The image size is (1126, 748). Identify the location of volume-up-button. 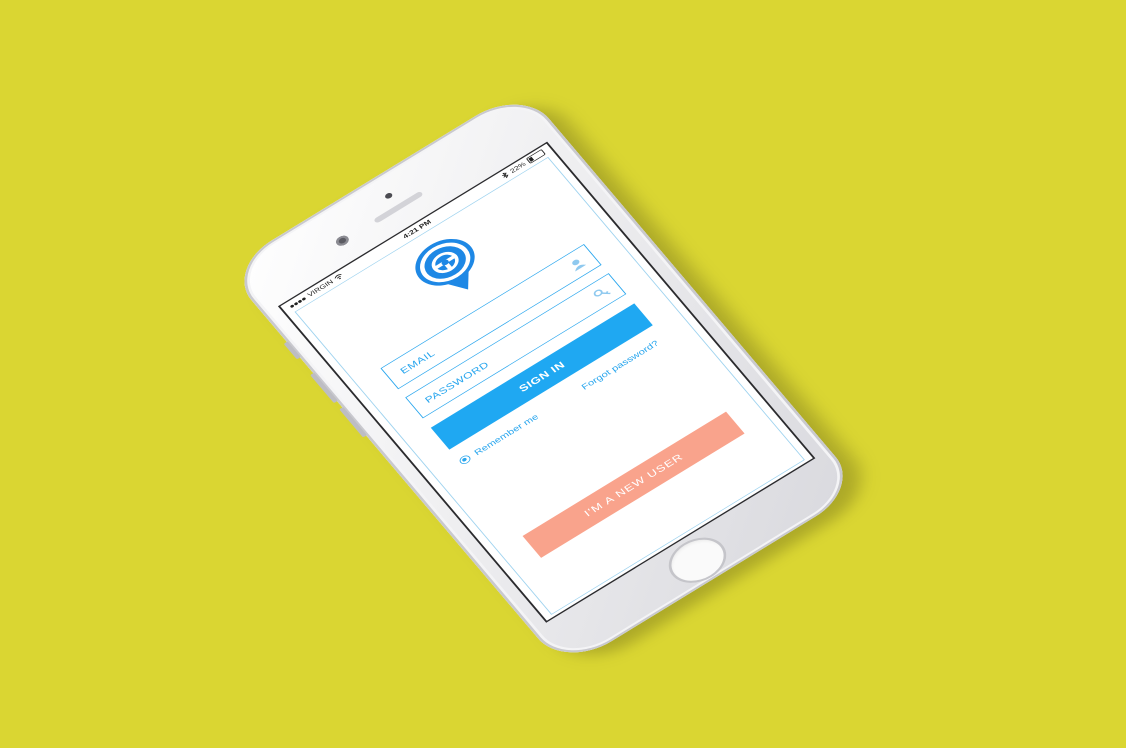
(324, 388).